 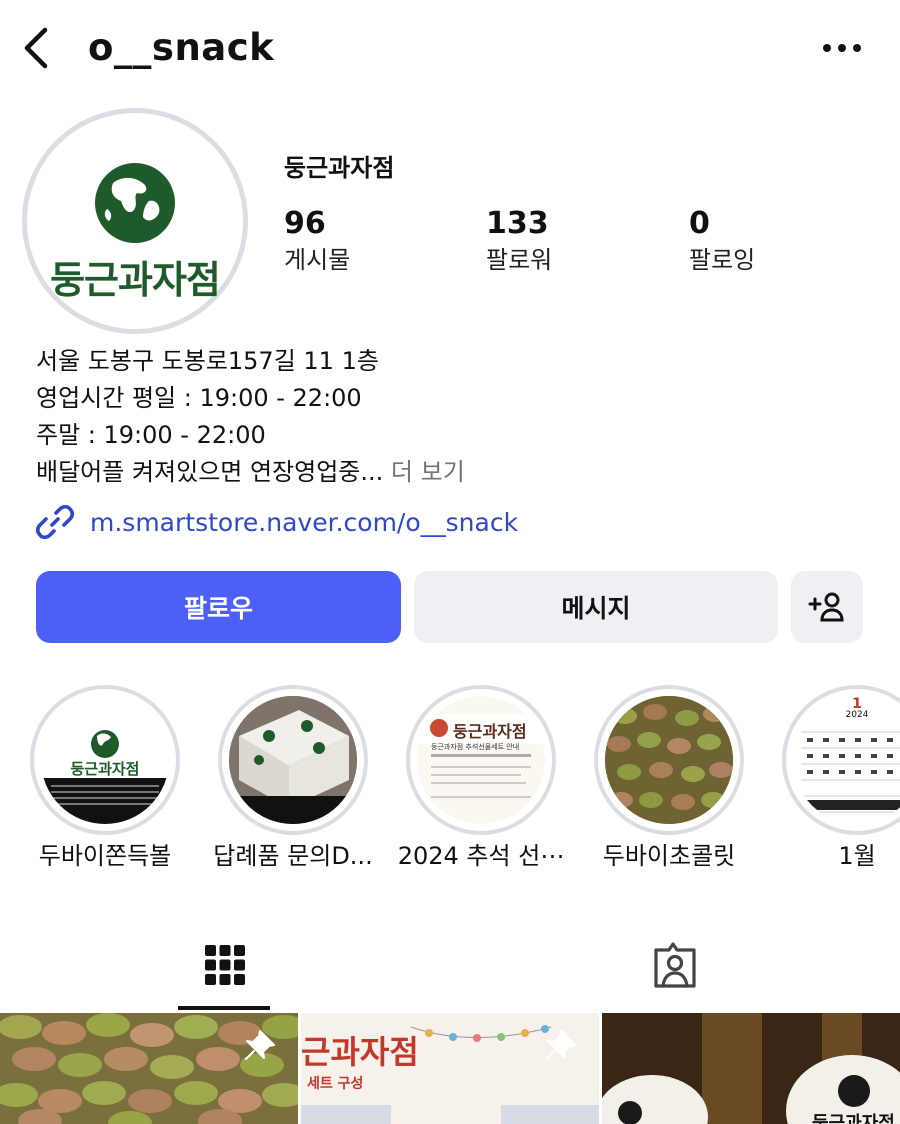 What do you see at coordinates (135, 279) in the screenshot?
I see `avatar-logo-text: 둥근과자점` at bounding box center [135, 279].